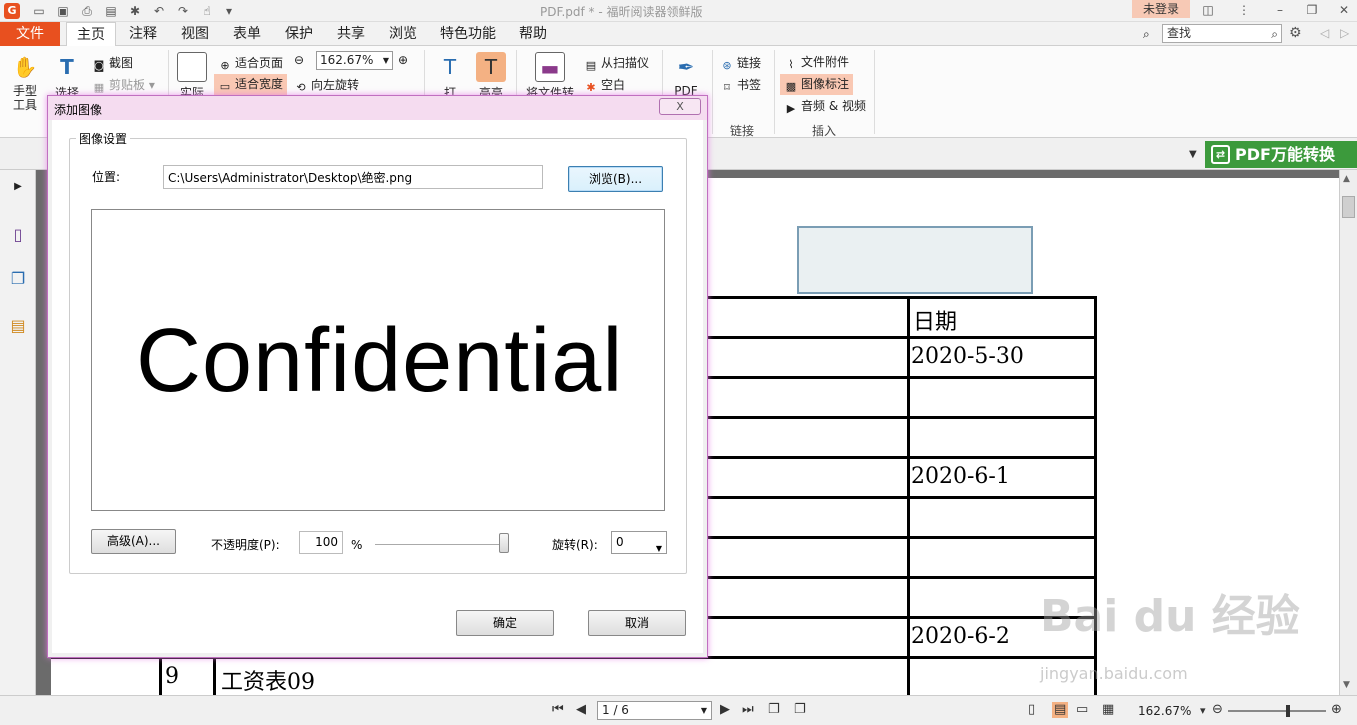  What do you see at coordinates (533, 34) in the screenshot?
I see `tab-help: 帮助` at bounding box center [533, 34].